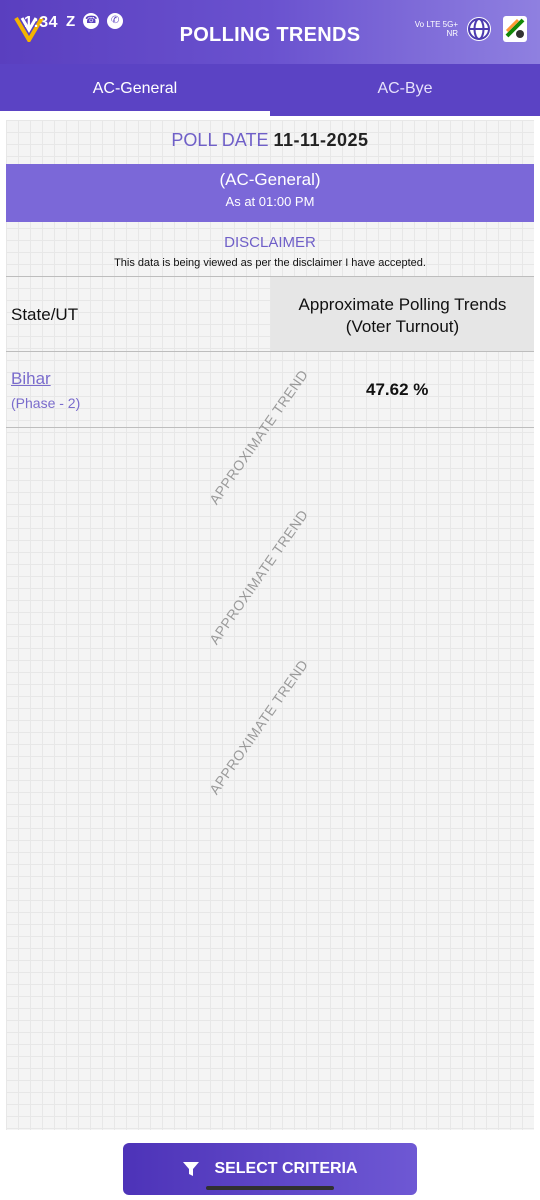  What do you see at coordinates (270, 201) in the screenshot?
I see `as-at-time: As at 01:00 PM` at bounding box center [270, 201].